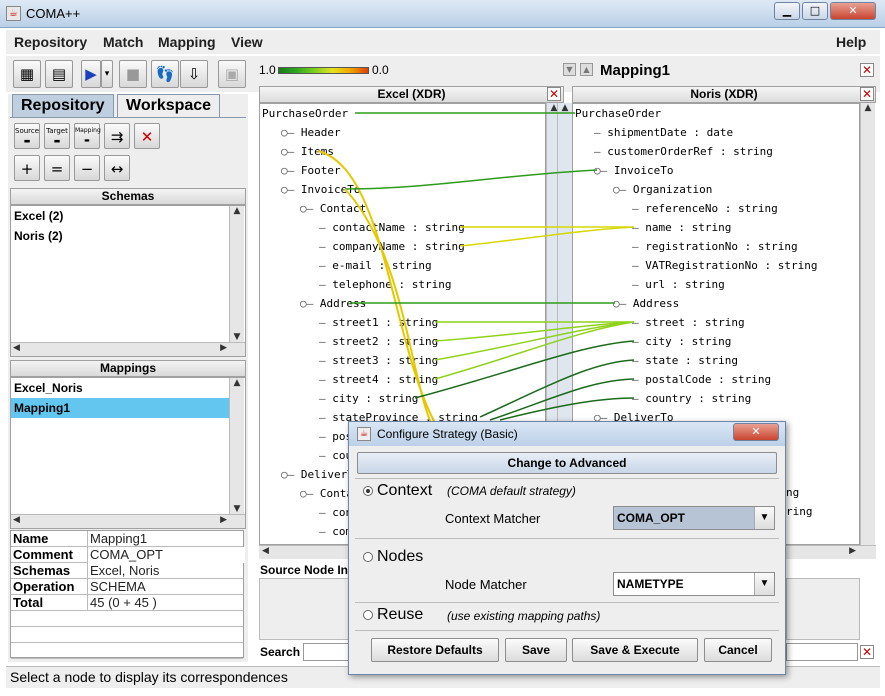 This screenshot has height=696, width=885. Describe the element at coordinates (435, 650) in the screenshot. I see `restore-defaults-button: Restore Defaults` at that location.